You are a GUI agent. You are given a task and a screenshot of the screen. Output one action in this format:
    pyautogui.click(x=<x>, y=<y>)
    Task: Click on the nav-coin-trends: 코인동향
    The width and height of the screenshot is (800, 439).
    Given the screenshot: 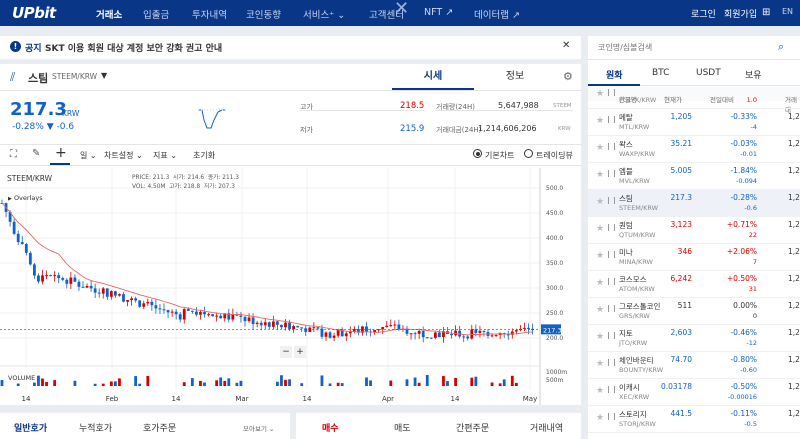 What is the action you would take?
    pyautogui.click(x=263, y=14)
    